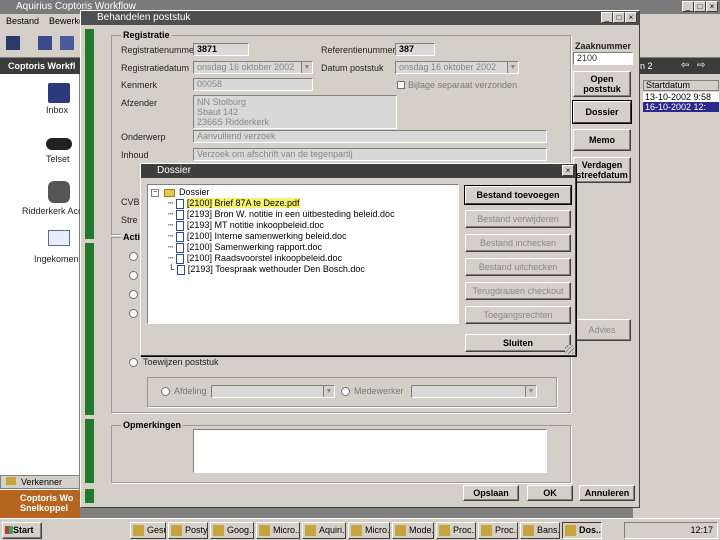  What do you see at coordinates (550, 493) in the screenshot?
I see `ok-button: OK` at bounding box center [550, 493].